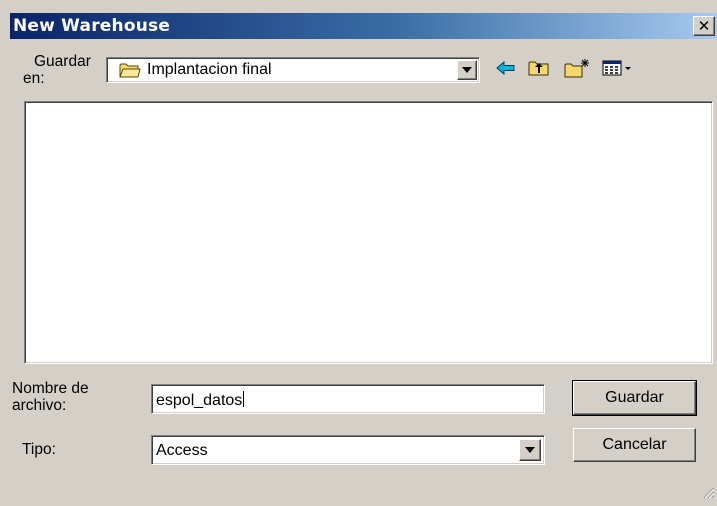 This screenshot has height=506, width=717. I want to click on filename-value: espol_datos, so click(199, 400).